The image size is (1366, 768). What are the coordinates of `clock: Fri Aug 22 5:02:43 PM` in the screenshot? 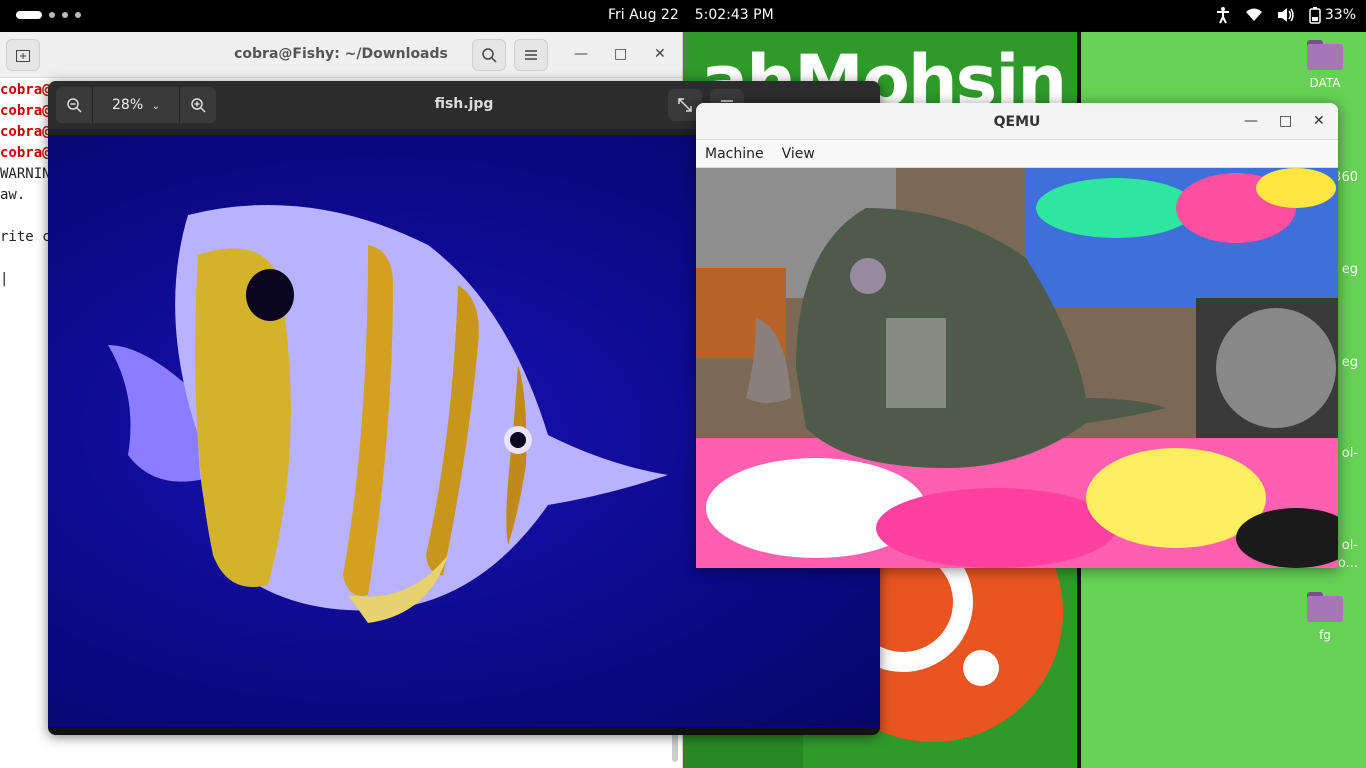 It's located at (691, 15).